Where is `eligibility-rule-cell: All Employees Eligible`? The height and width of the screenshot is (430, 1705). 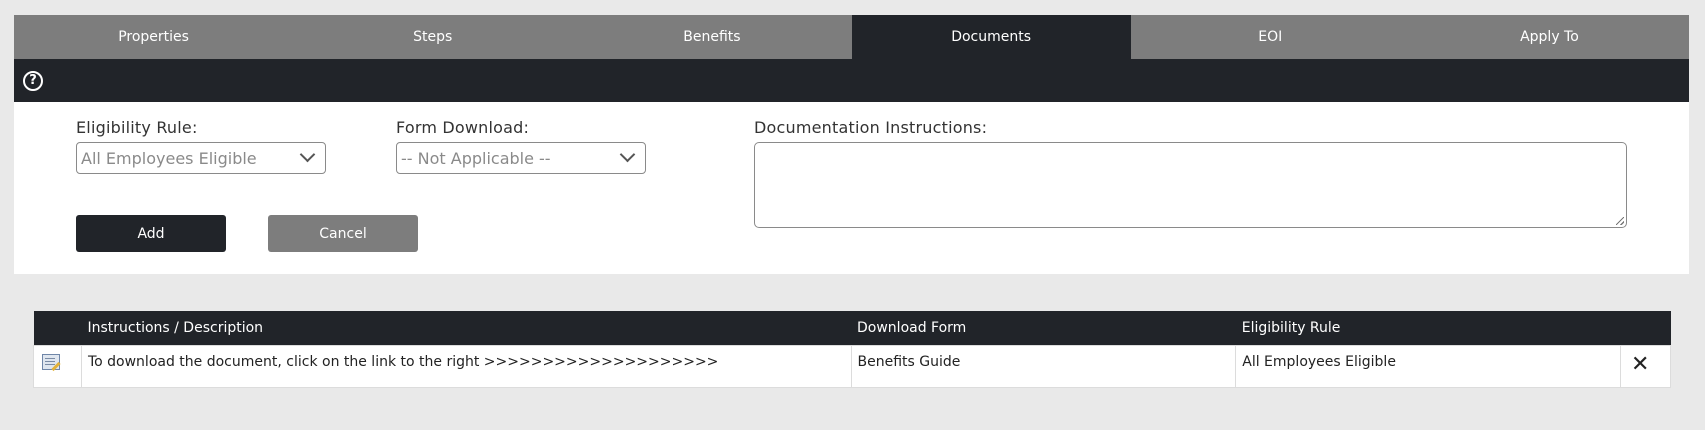 eligibility-rule-cell: All Employees Eligible is located at coordinates (1428, 366).